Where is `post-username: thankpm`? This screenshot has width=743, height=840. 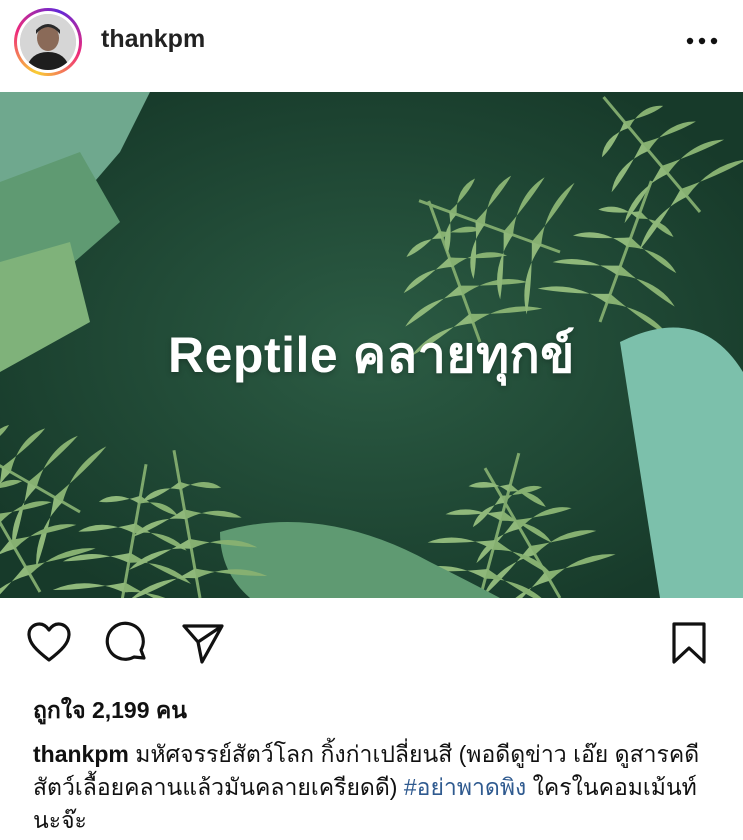 post-username: thankpm is located at coordinates (153, 39).